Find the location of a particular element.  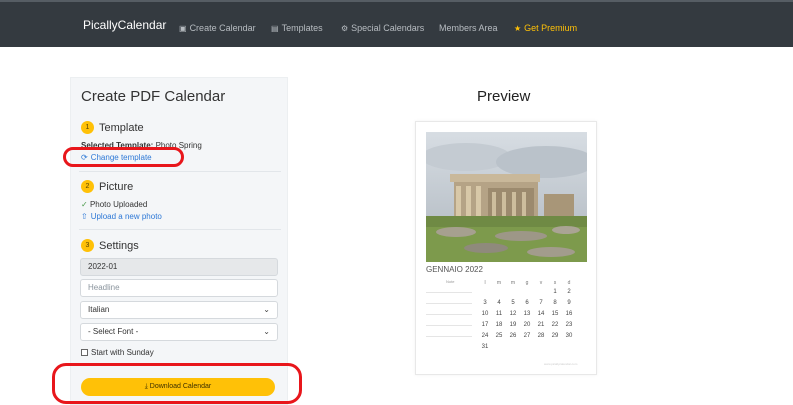

step-label: Template is located at coordinates (121, 127).